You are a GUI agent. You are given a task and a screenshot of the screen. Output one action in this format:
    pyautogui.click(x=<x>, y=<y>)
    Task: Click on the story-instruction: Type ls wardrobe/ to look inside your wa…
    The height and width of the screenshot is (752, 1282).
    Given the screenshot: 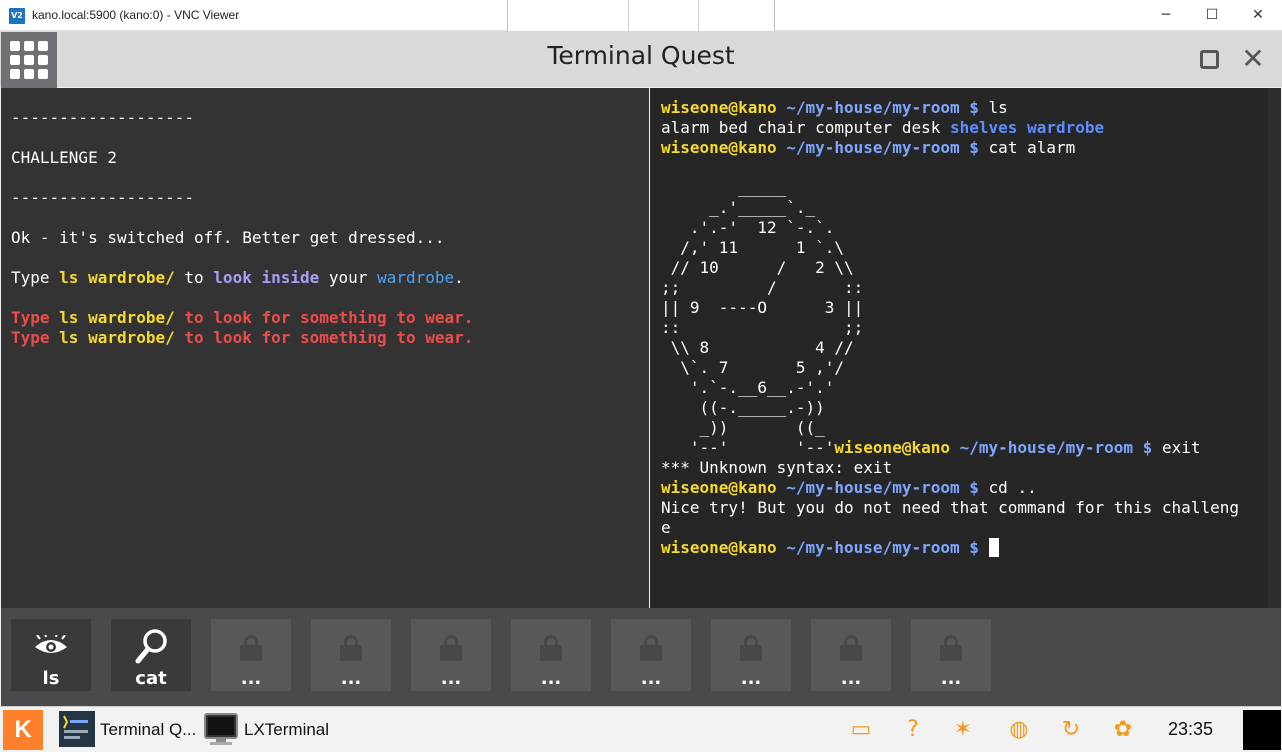 What is the action you would take?
    pyautogui.click(x=237, y=277)
    